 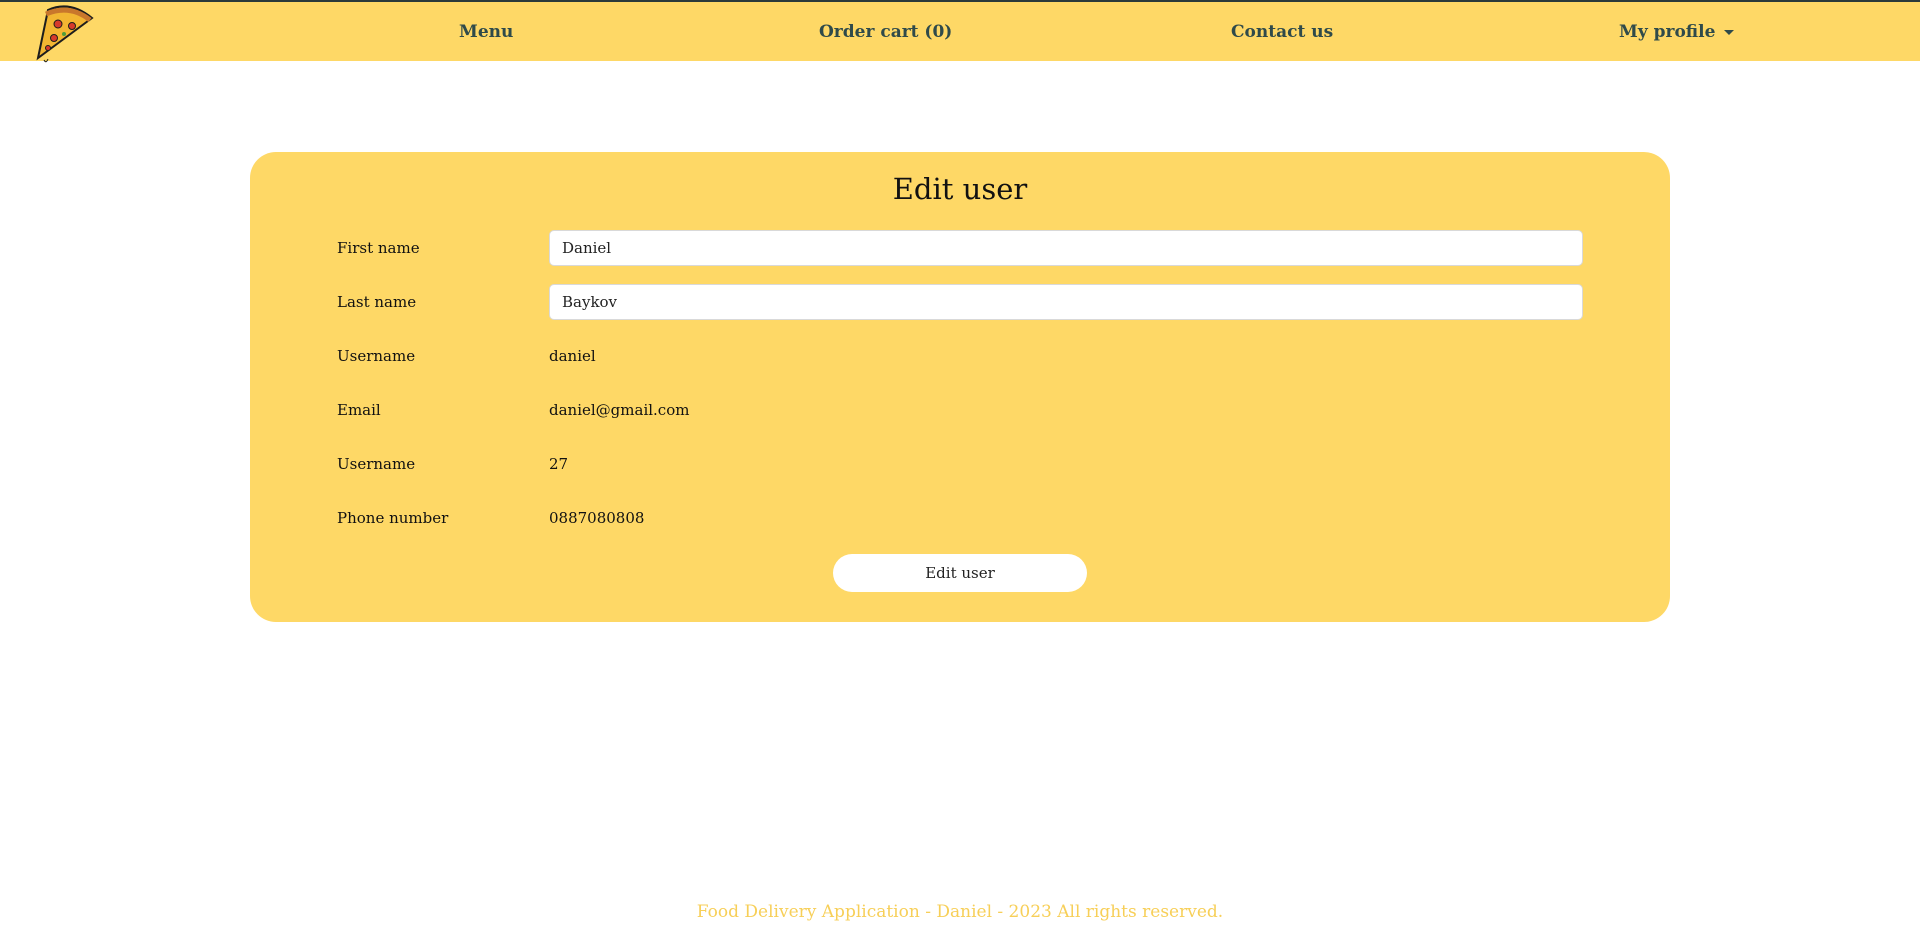 I want to click on username-value: daniel, so click(x=572, y=356).